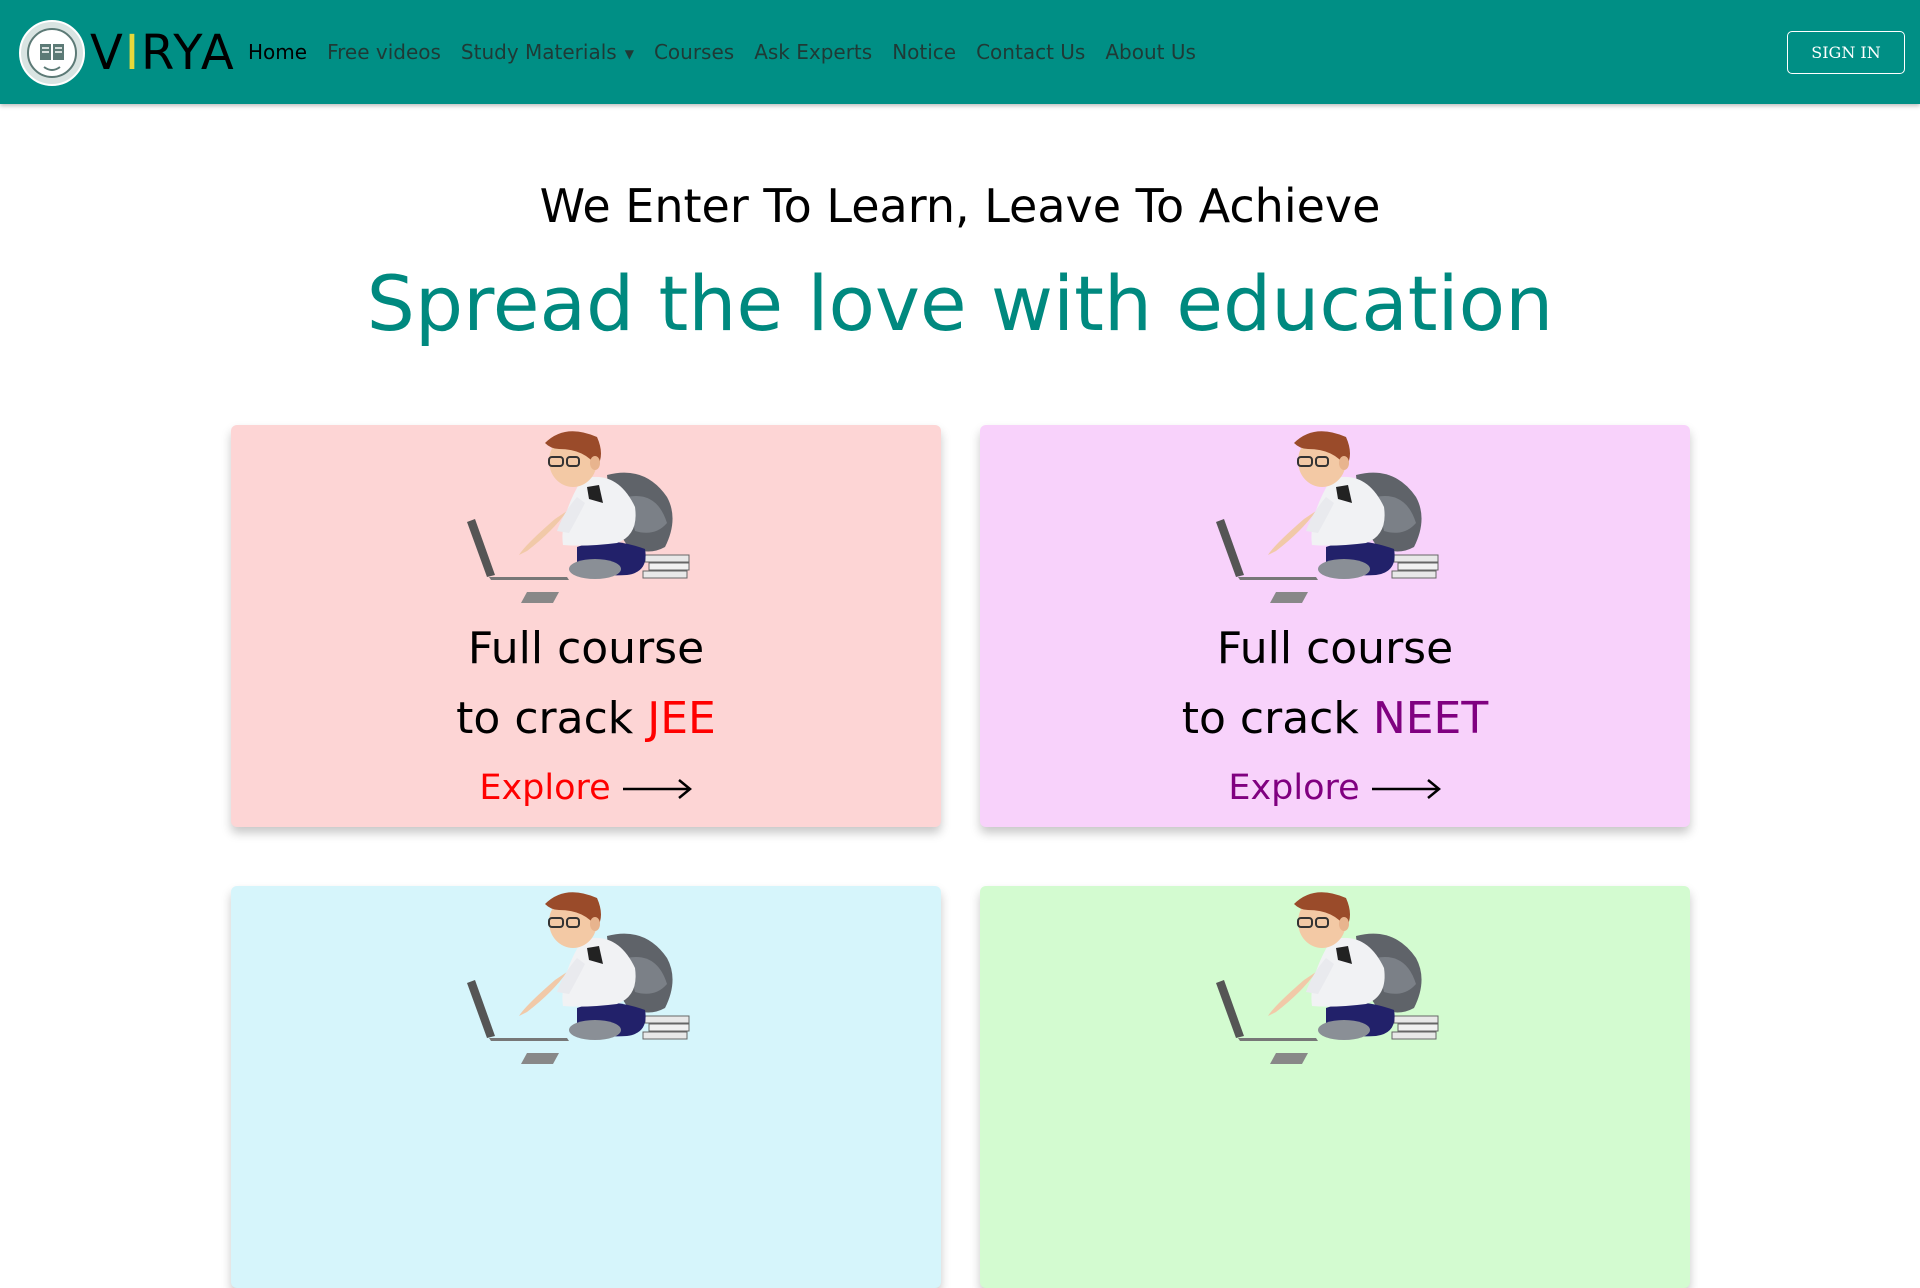 This screenshot has height=1288, width=1920. Describe the element at coordinates (681, 718) in the screenshot. I see `card-exam-name: JEE` at that location.